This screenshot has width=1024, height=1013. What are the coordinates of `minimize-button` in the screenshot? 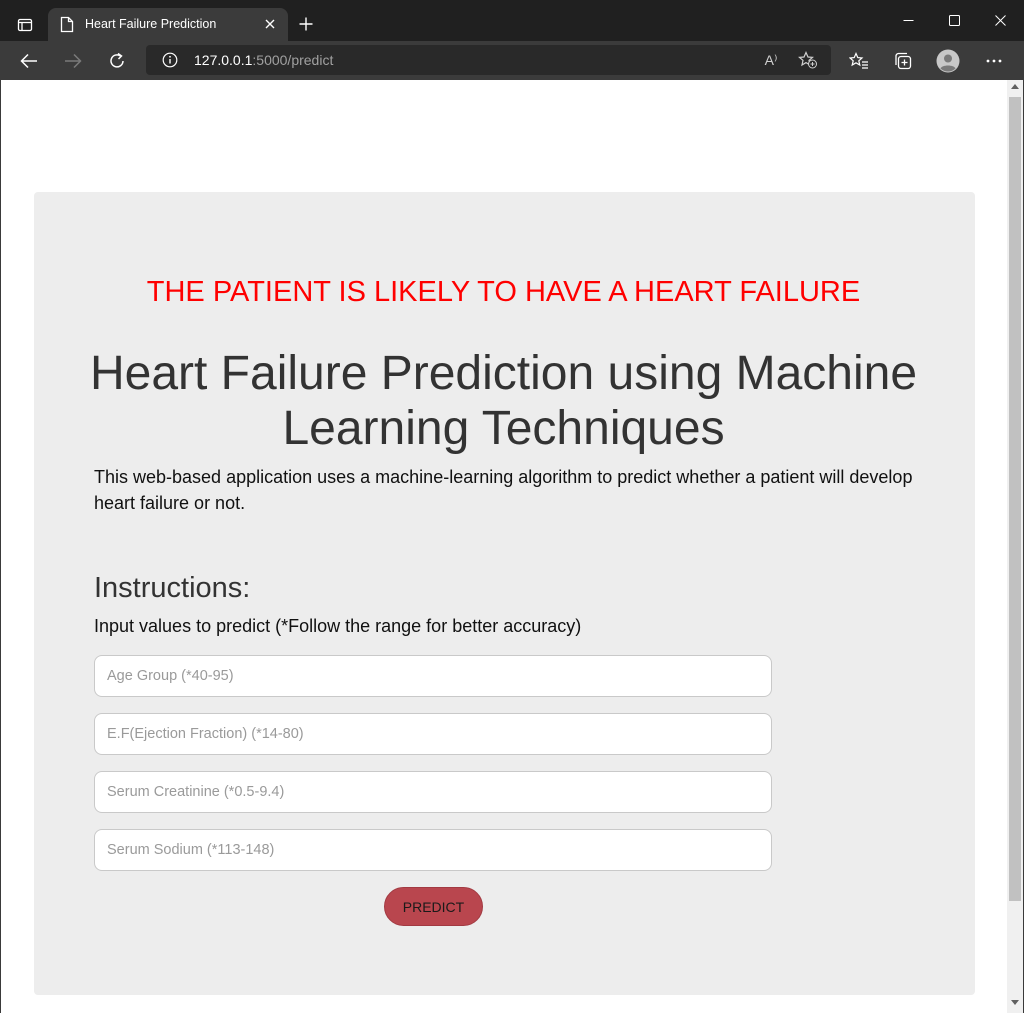 It's located at (908, 20).